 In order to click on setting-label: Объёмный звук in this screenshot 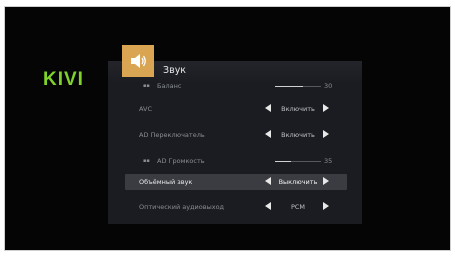, I will do `click(166, 182)`.